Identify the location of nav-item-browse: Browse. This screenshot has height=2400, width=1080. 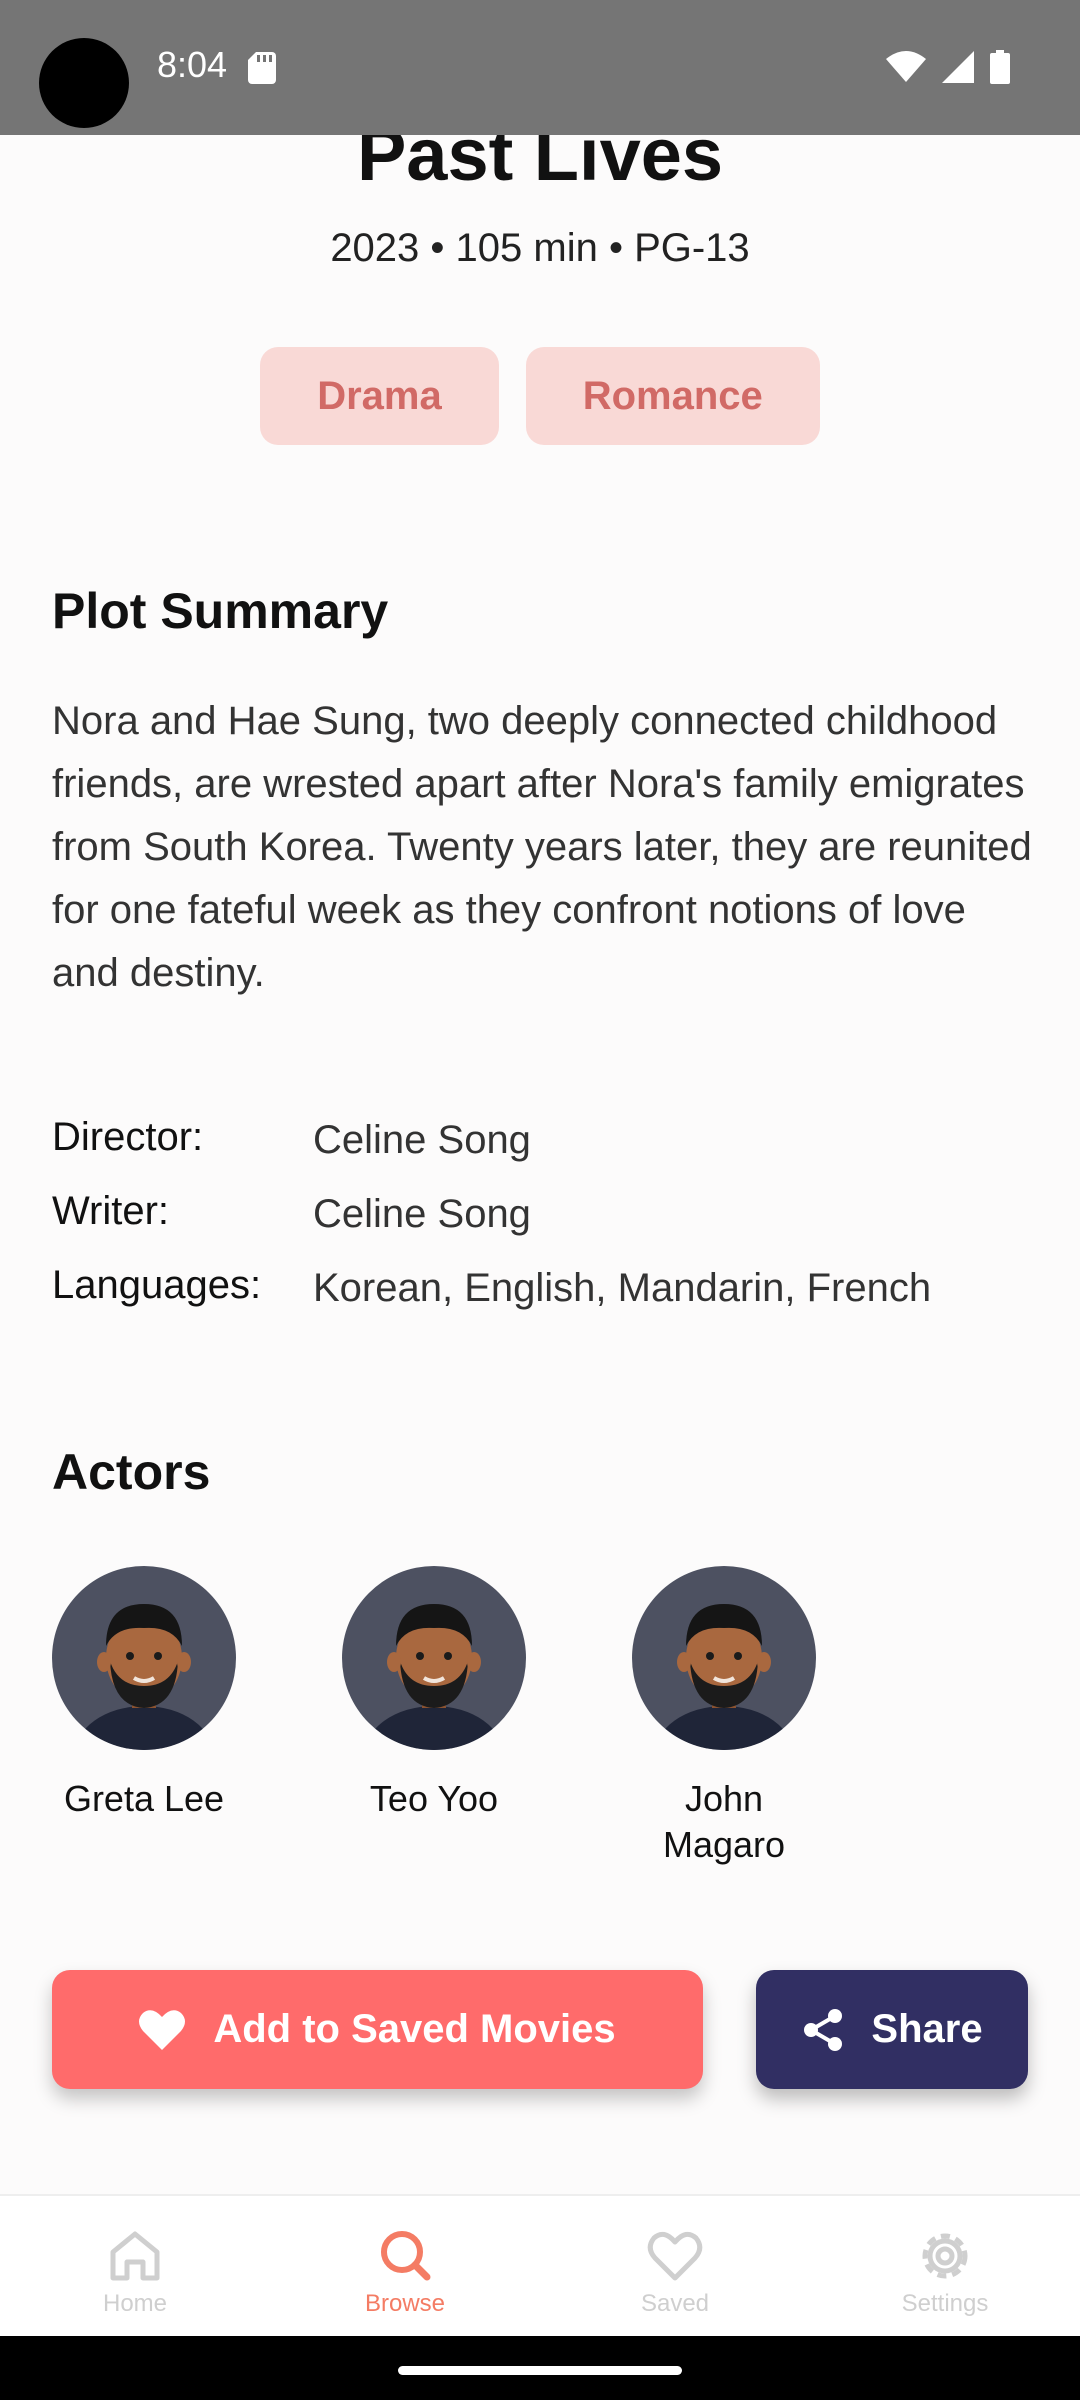
(405, 2266).